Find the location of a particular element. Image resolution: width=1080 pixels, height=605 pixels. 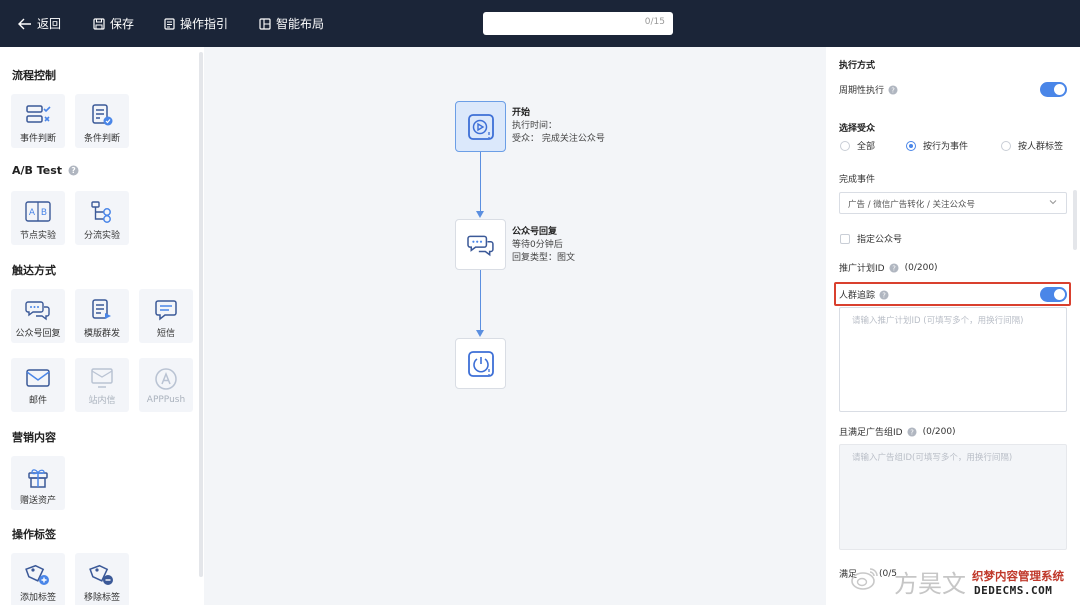

event-select: 广告 / 微信广告转化 / 关注公众号 is located at coordinates (953, 203).